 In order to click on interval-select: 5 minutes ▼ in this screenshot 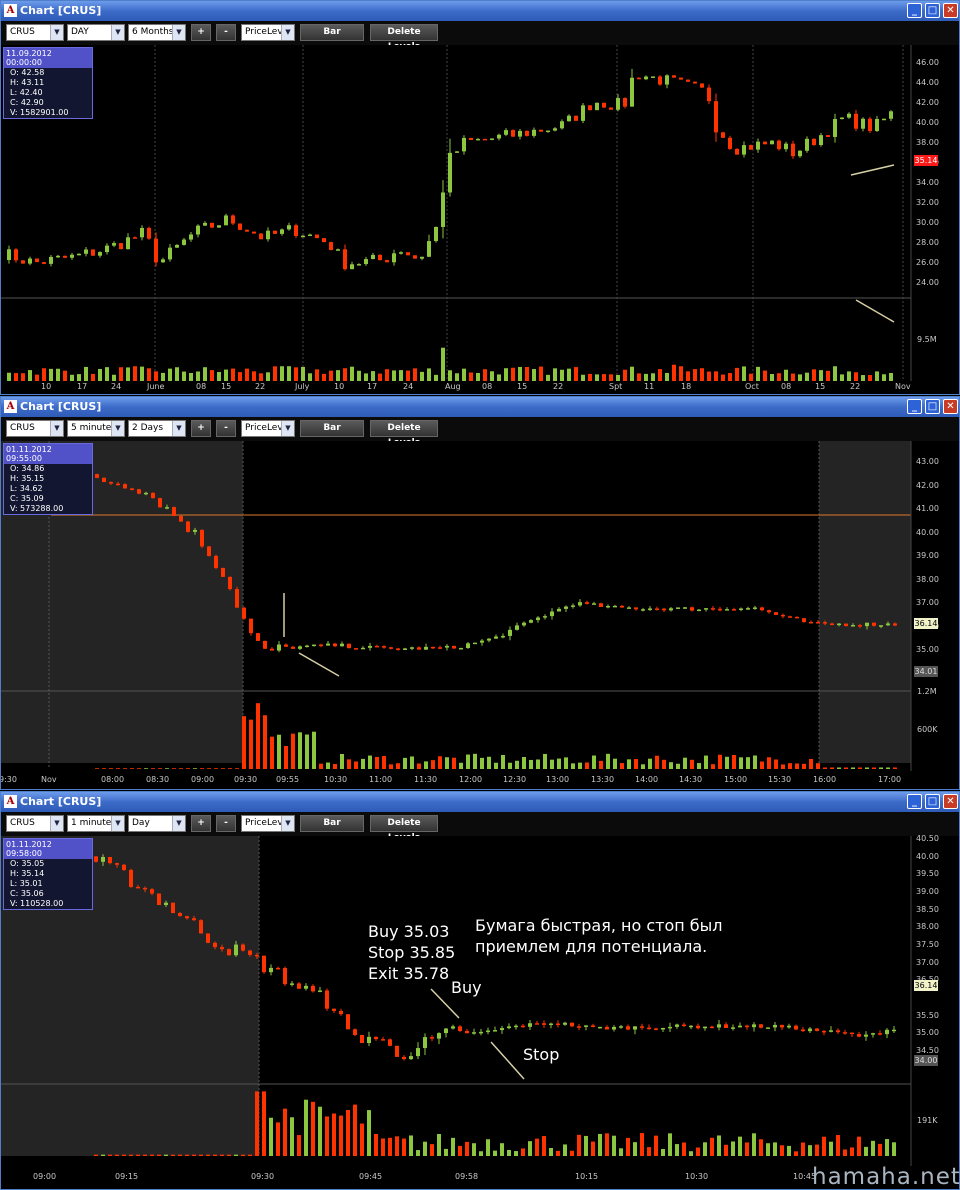, I will do `click(96, 428)`.